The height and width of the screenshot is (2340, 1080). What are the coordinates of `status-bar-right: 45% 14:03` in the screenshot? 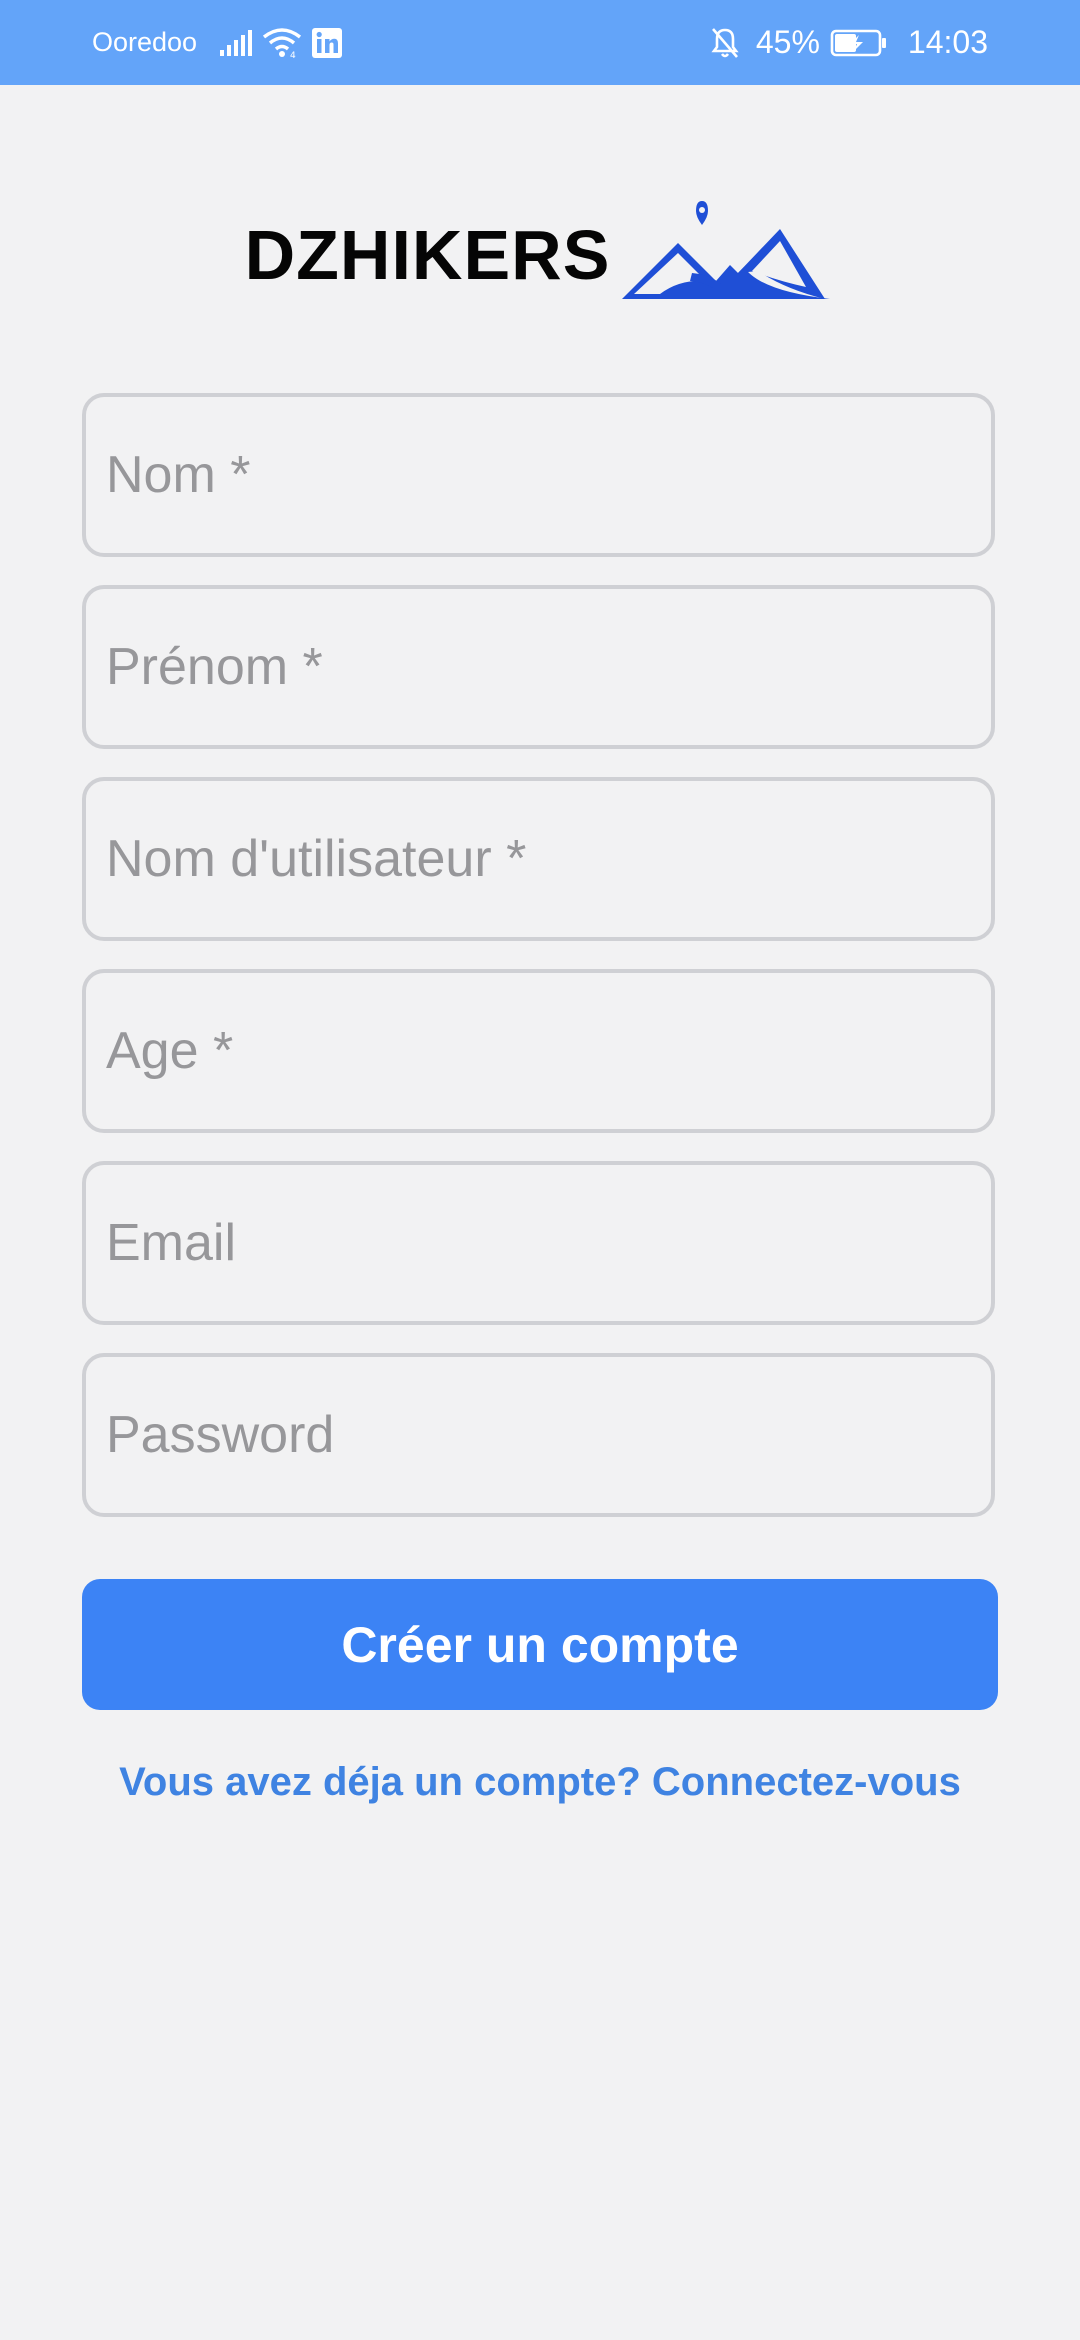 It's located at (849, 42).